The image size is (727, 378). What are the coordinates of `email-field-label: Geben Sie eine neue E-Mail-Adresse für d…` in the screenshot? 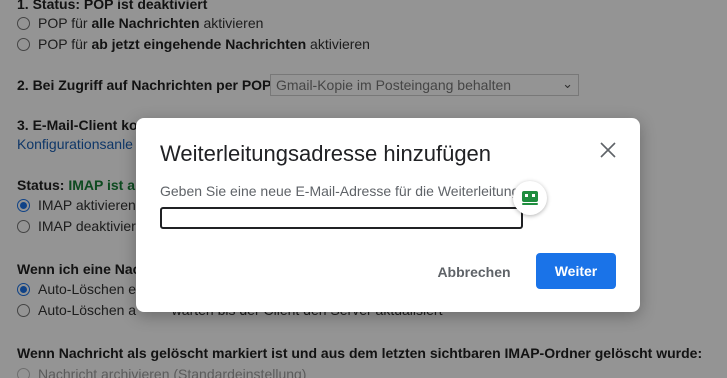 It's located at (351, 191).